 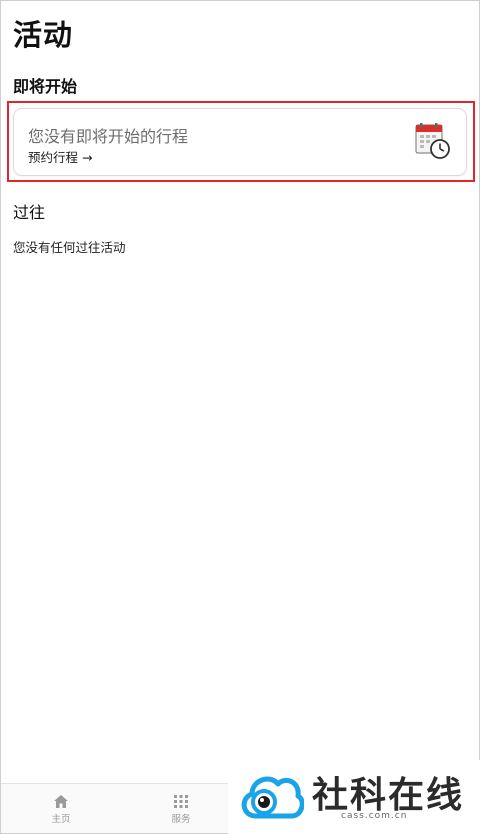 What do you see at coordinates (181, 801) in the screenshot?
I see `grid-icon` at bounding box center [181, 801].